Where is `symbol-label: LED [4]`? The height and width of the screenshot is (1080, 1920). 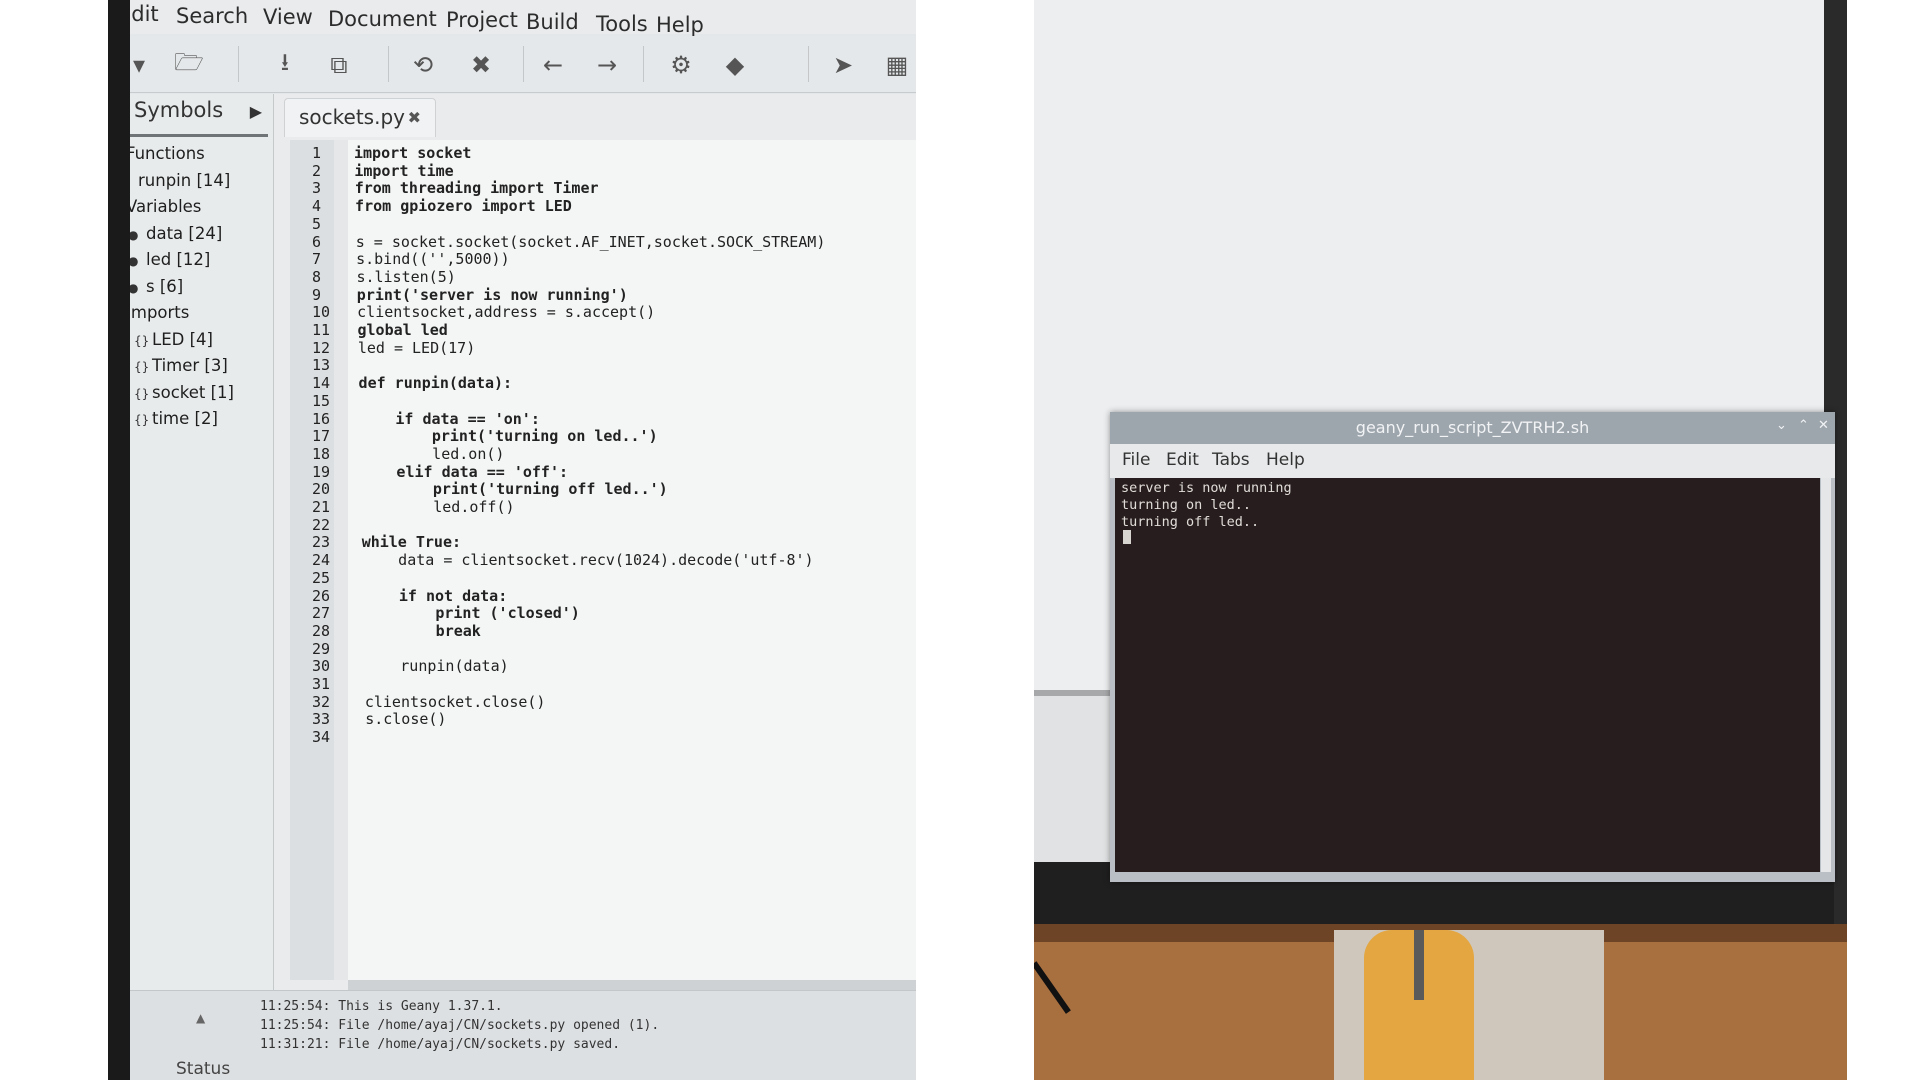
symbol-label: LED [4] is located at coordinates (182, 339).